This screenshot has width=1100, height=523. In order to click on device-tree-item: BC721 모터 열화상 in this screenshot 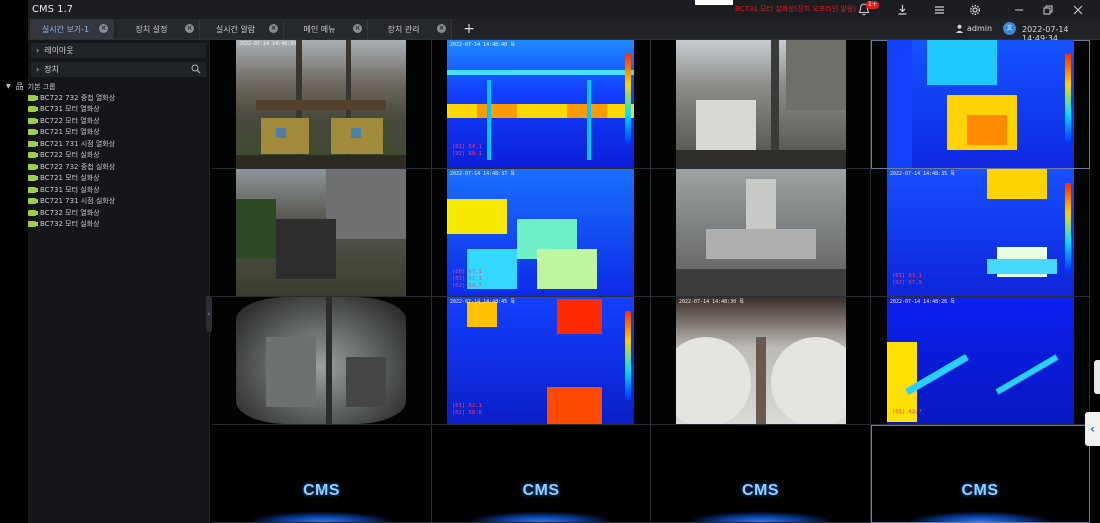, I will do `click(60, 133)`.